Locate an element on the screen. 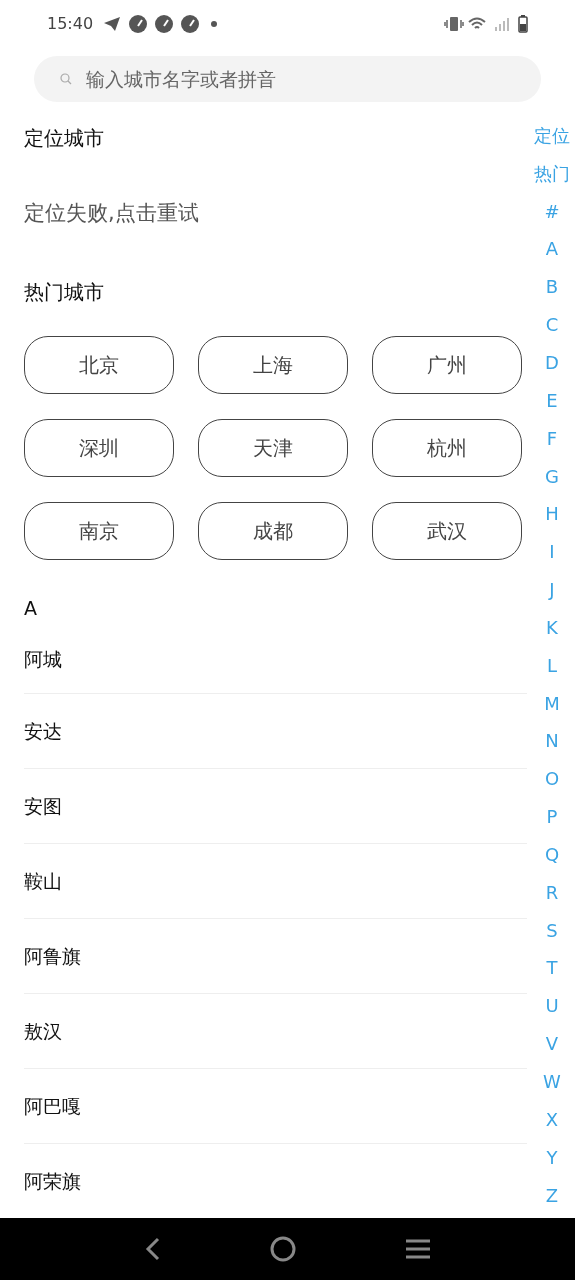  index-letter: P is located at coordinates (552, 817).